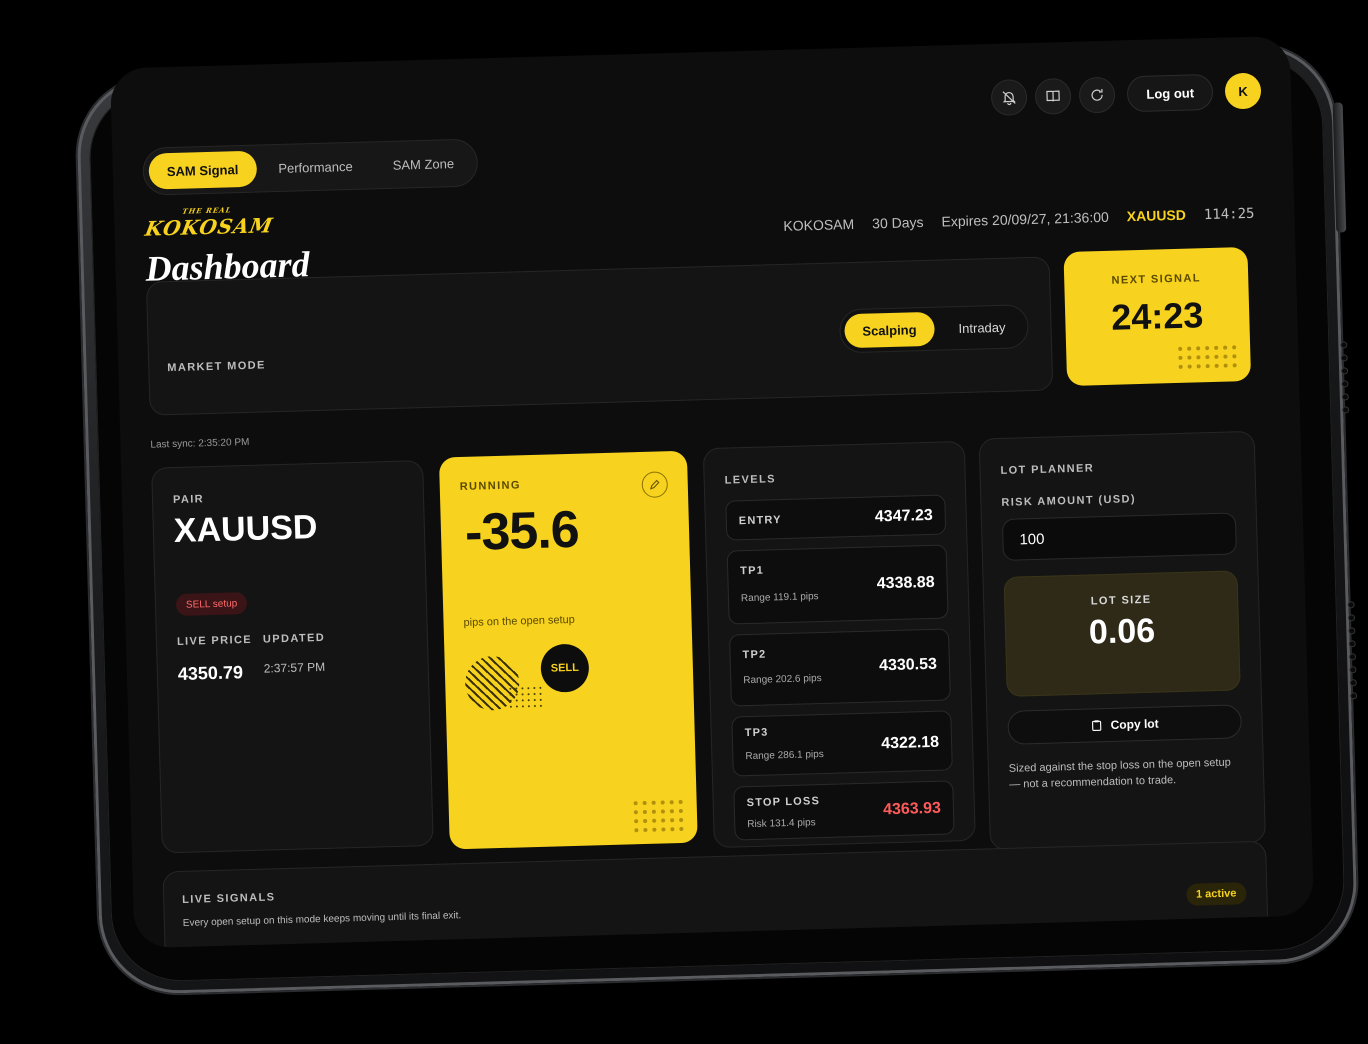 This screenshot has height=1044, width=1368. I want to click on last-sync: Last sync: 2:35:20 PM, so click(200, 443).